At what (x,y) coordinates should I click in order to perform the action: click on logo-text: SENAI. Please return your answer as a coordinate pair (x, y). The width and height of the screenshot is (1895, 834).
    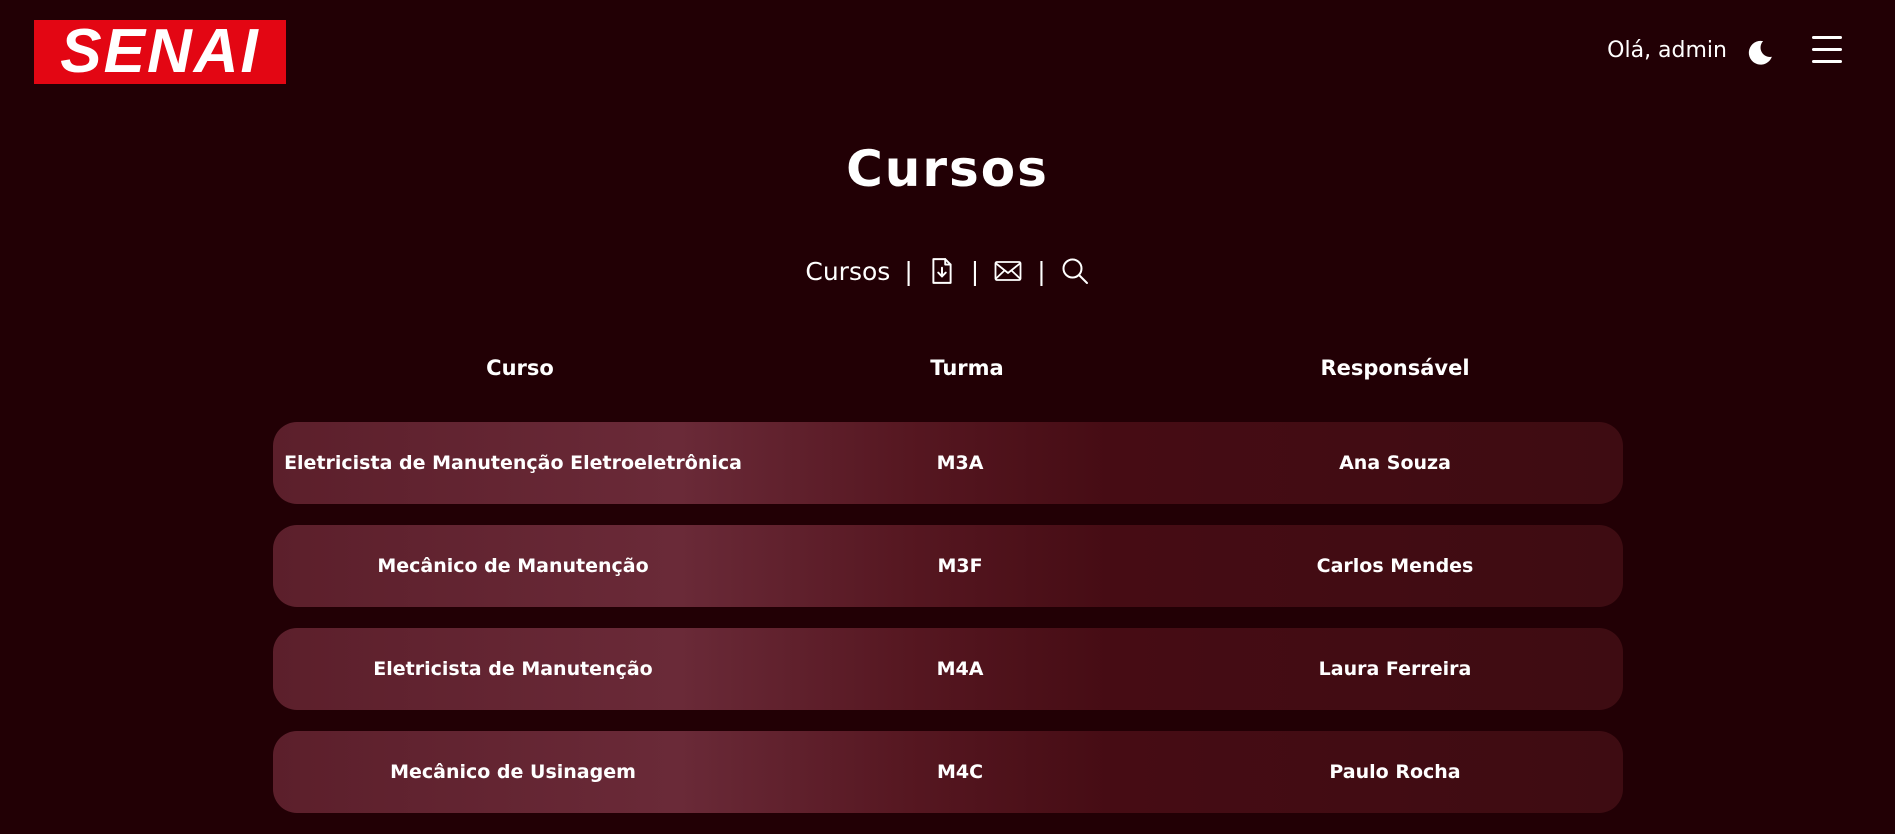
    Looking at the image, I should click on (160, 52).